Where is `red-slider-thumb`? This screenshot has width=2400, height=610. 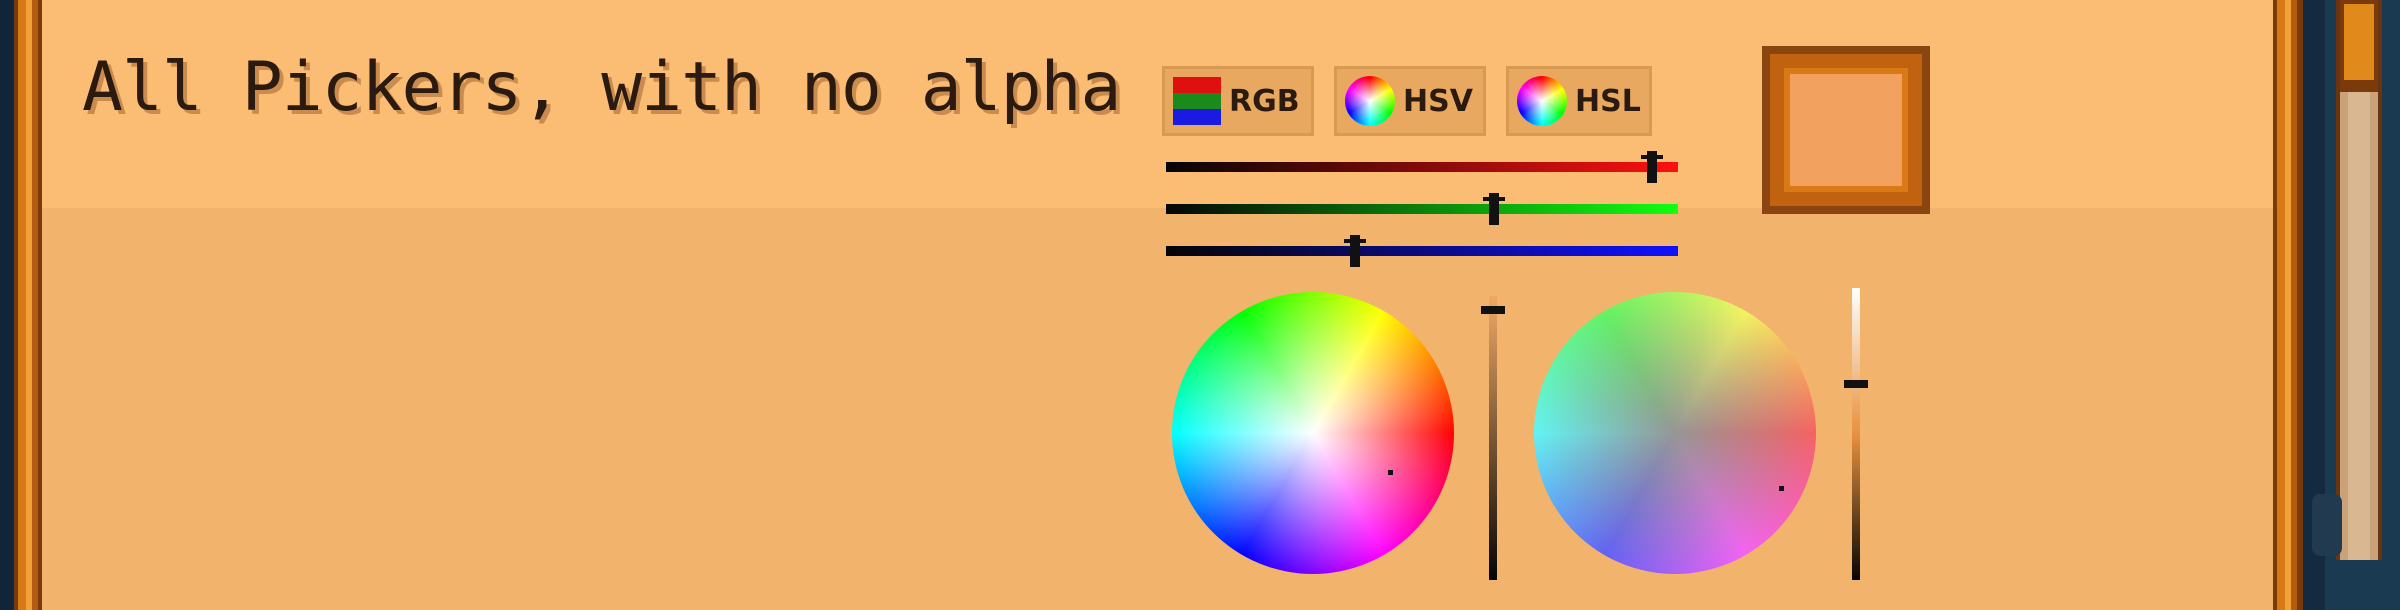 red-slider-thumb is located at coordinates (1652, 167).